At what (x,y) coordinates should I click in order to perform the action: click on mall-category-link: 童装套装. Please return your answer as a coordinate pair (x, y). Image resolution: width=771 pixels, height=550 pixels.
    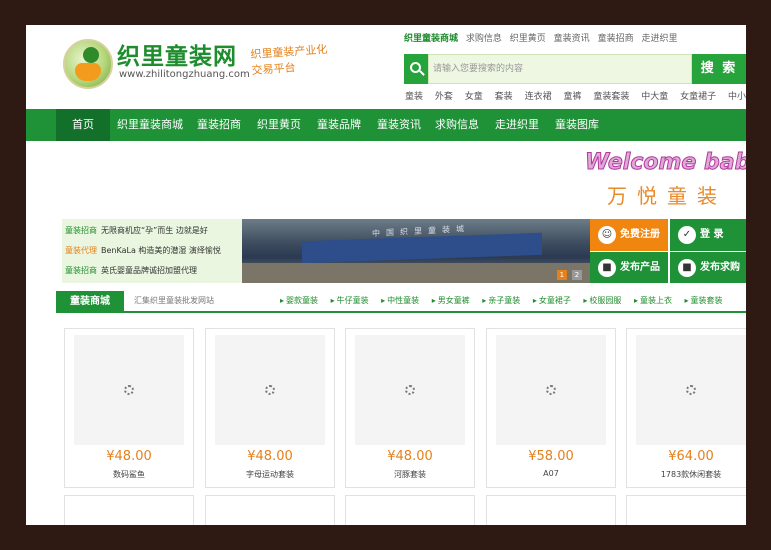
    Looking at the image, I should click on (704, 300).